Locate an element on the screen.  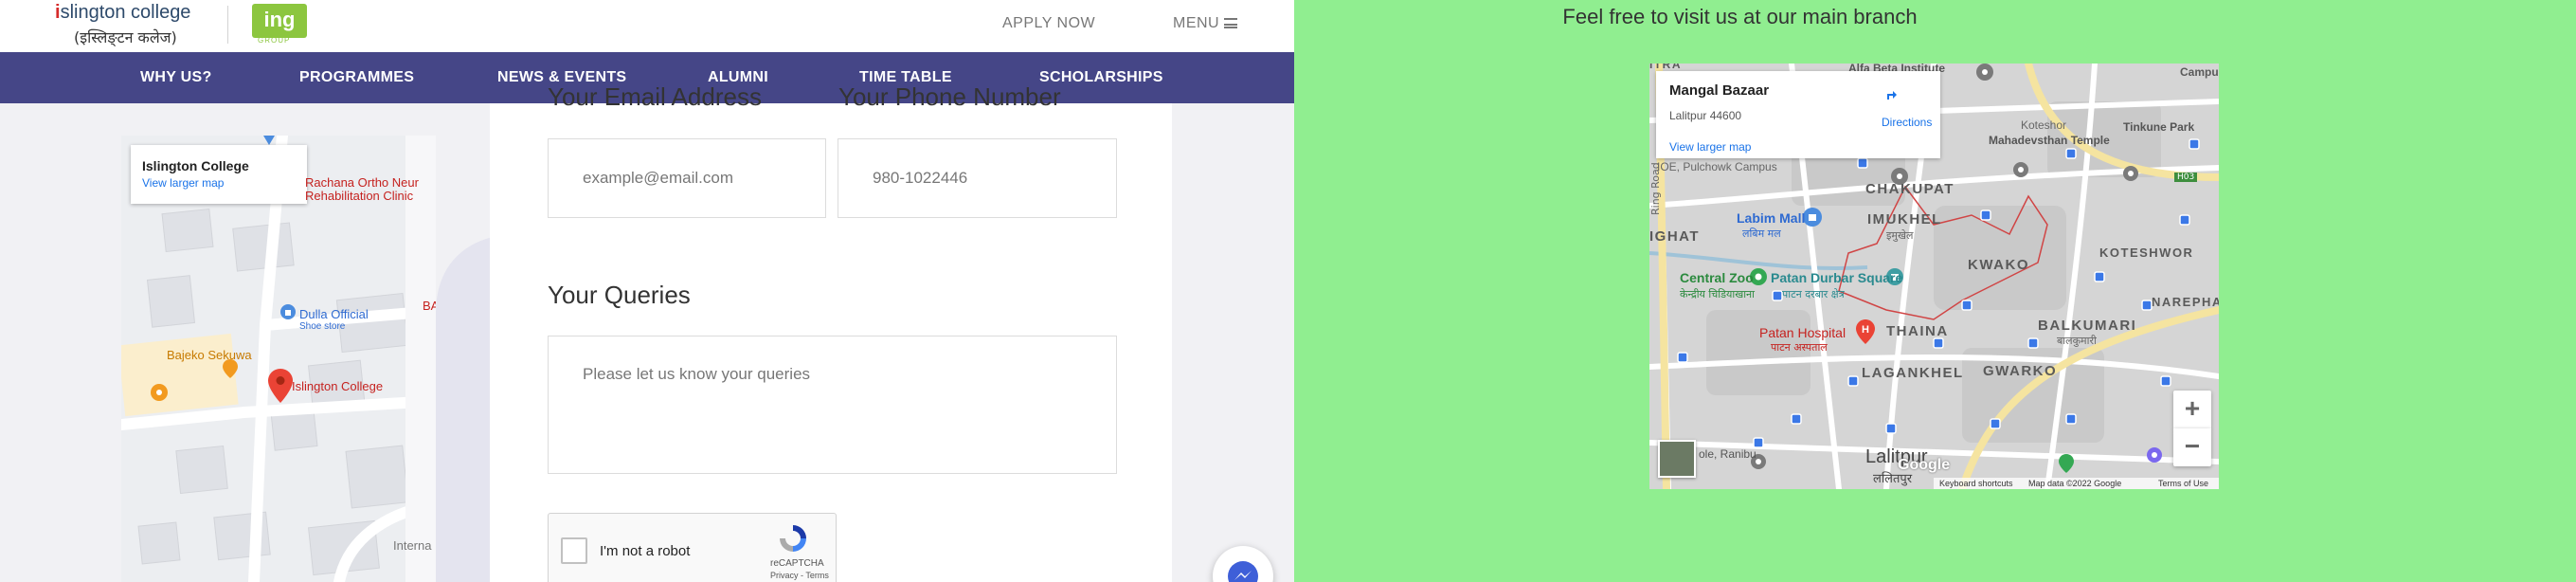
map-label-patan-durbar-sub: पाटन दरबार क्षेत्र is located at coordinates (1813, 294).